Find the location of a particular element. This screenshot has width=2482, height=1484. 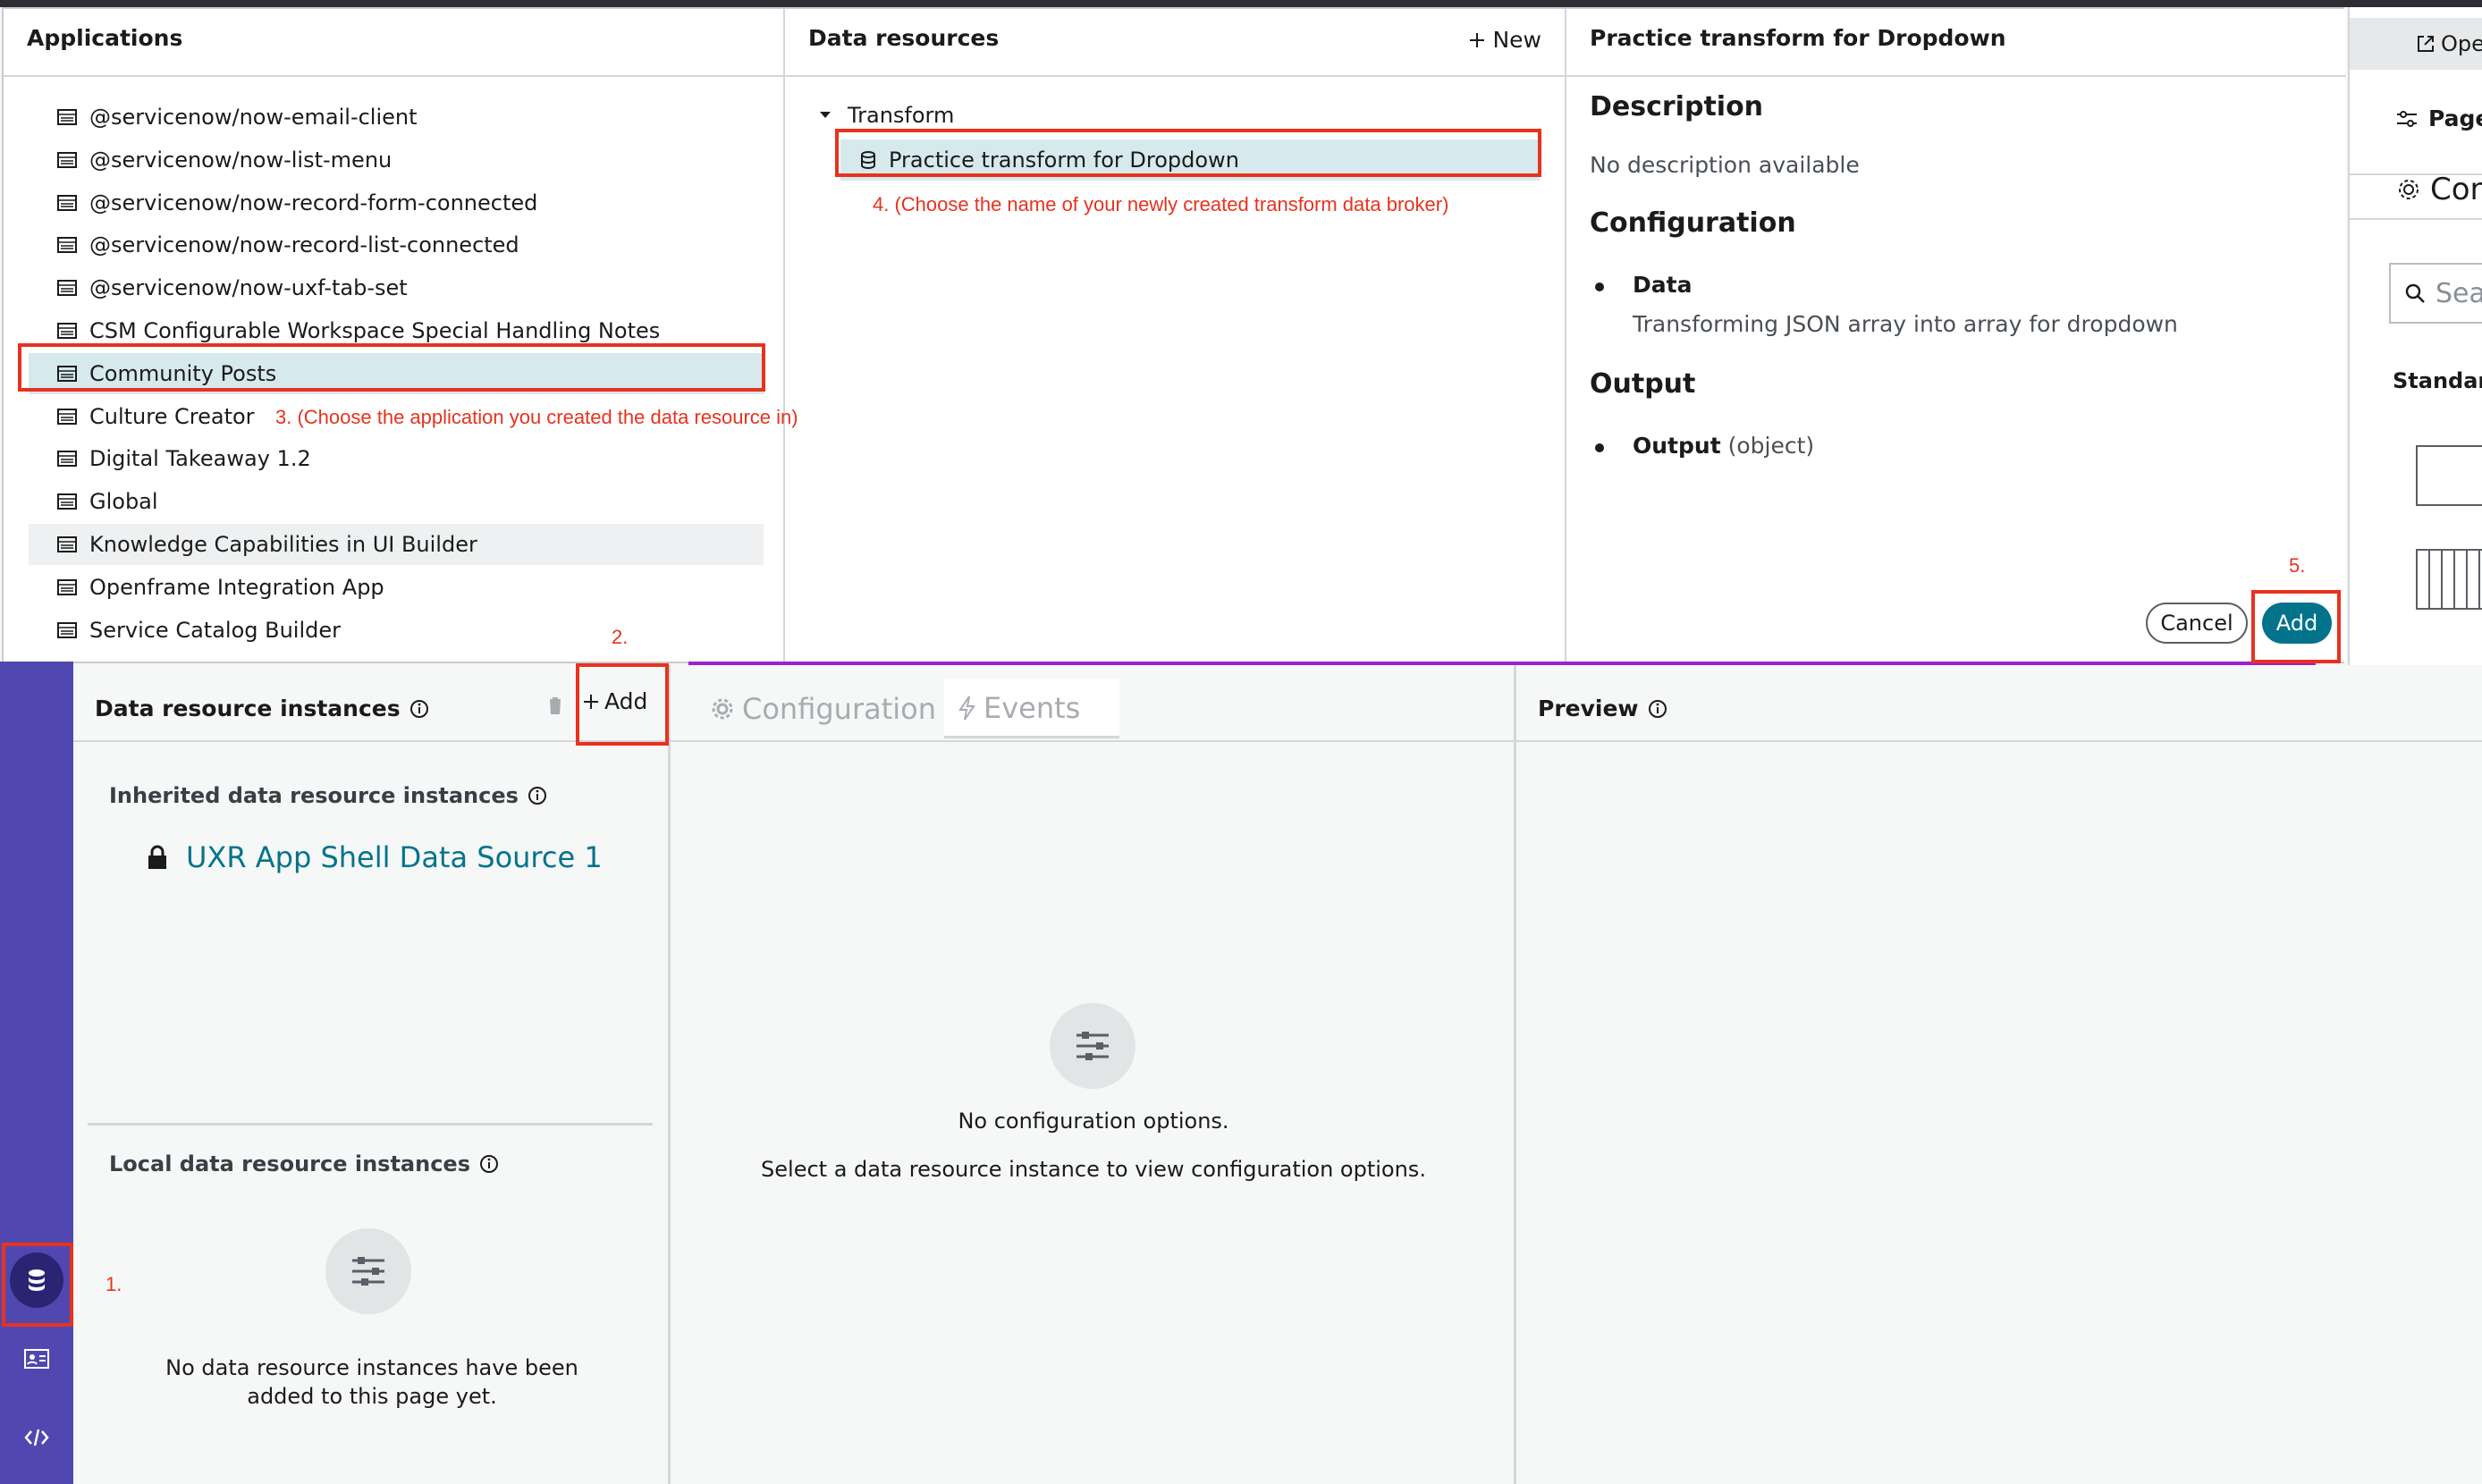

new-data-resource-button: New is located at coordinates (1505, 40).